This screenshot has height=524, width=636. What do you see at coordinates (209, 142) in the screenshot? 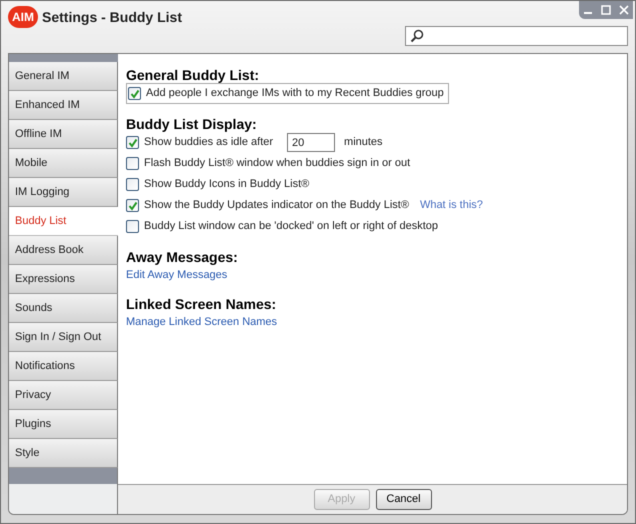
I see `checkbox-label: Show buddies as idle after` at bounding box center [209, 142].